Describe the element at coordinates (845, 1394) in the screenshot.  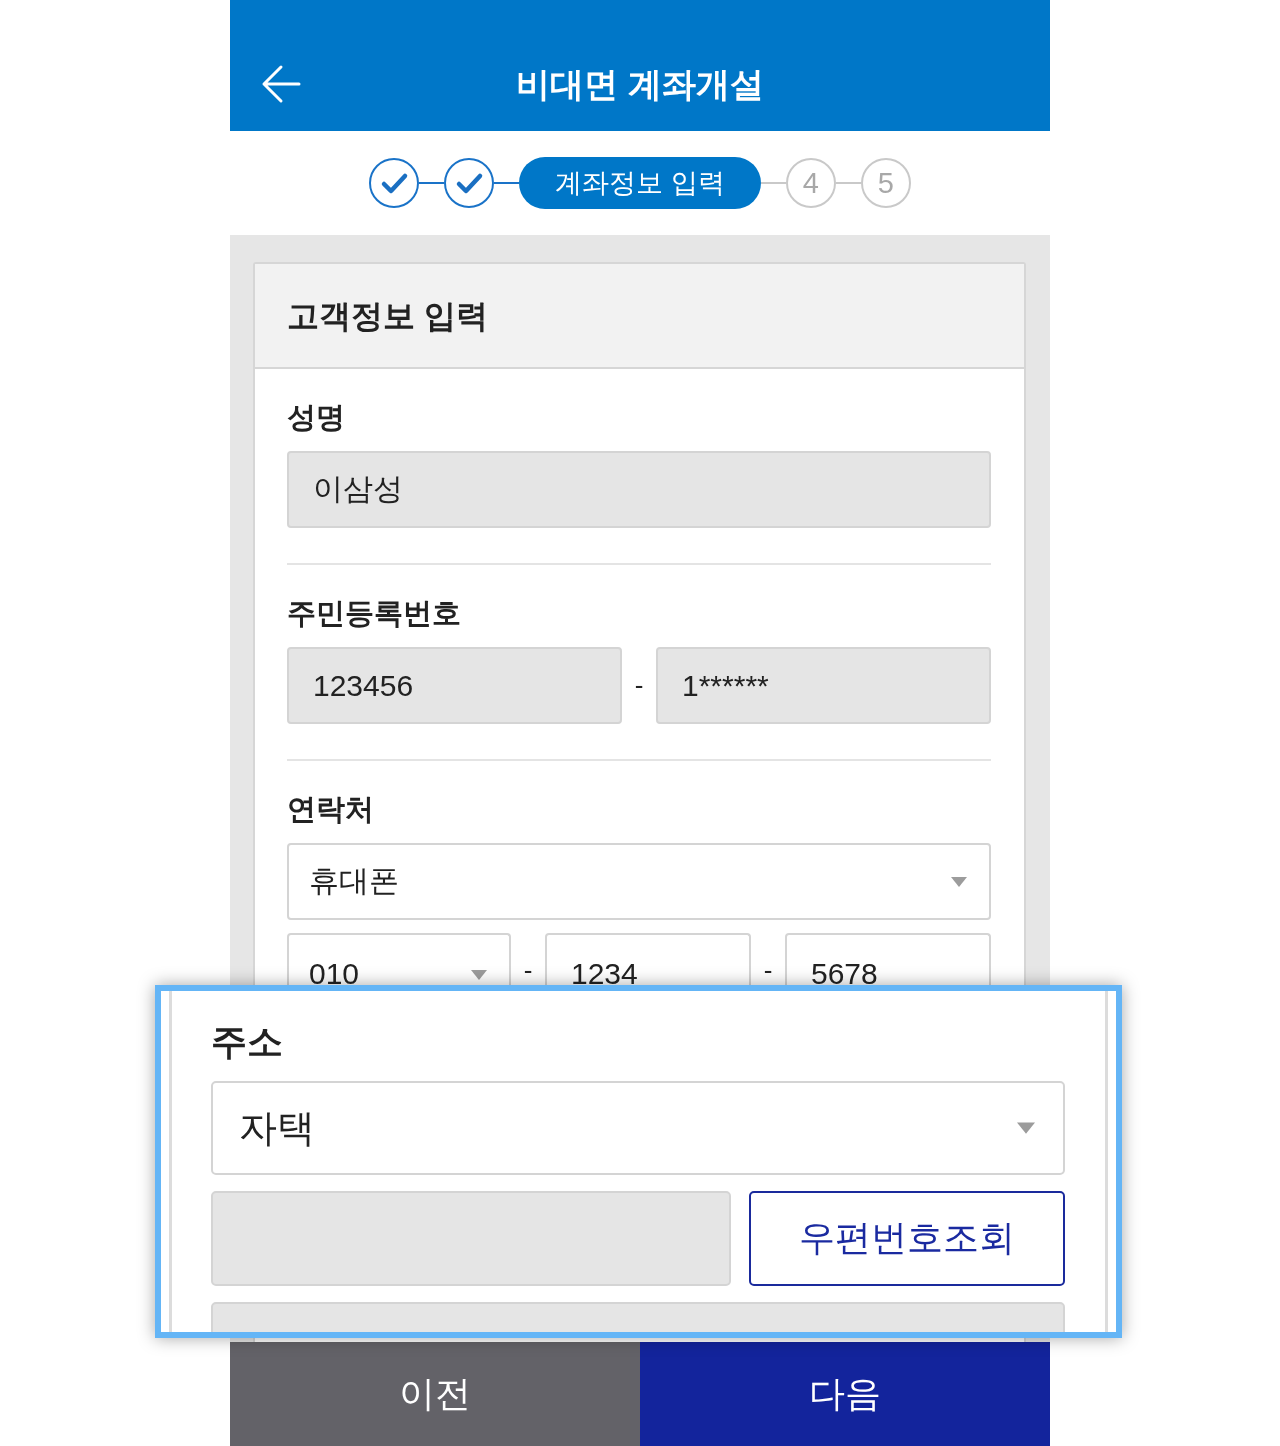
I see `next-button: 다음` at that location.